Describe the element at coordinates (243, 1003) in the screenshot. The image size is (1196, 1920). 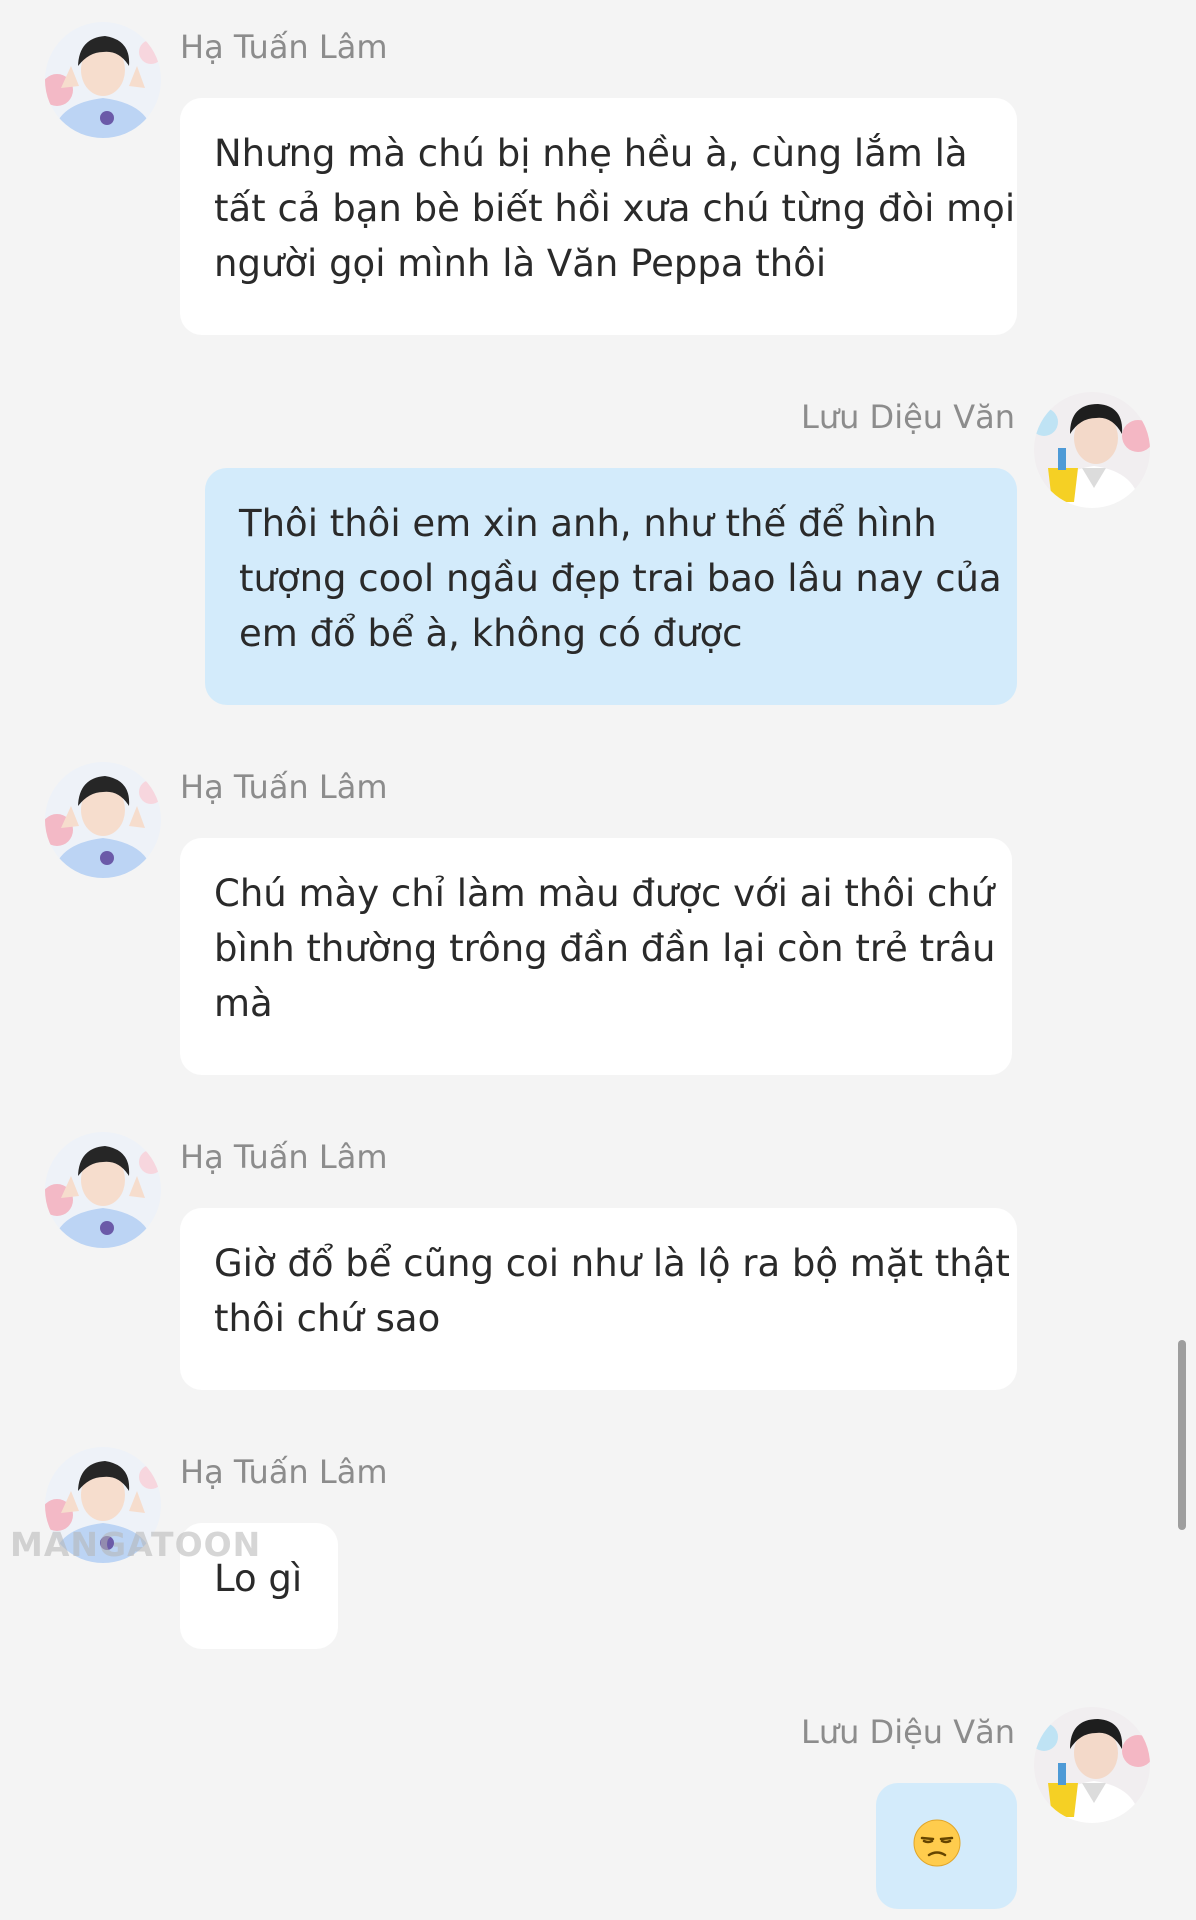
I see `message-text-line: mà` at that location.